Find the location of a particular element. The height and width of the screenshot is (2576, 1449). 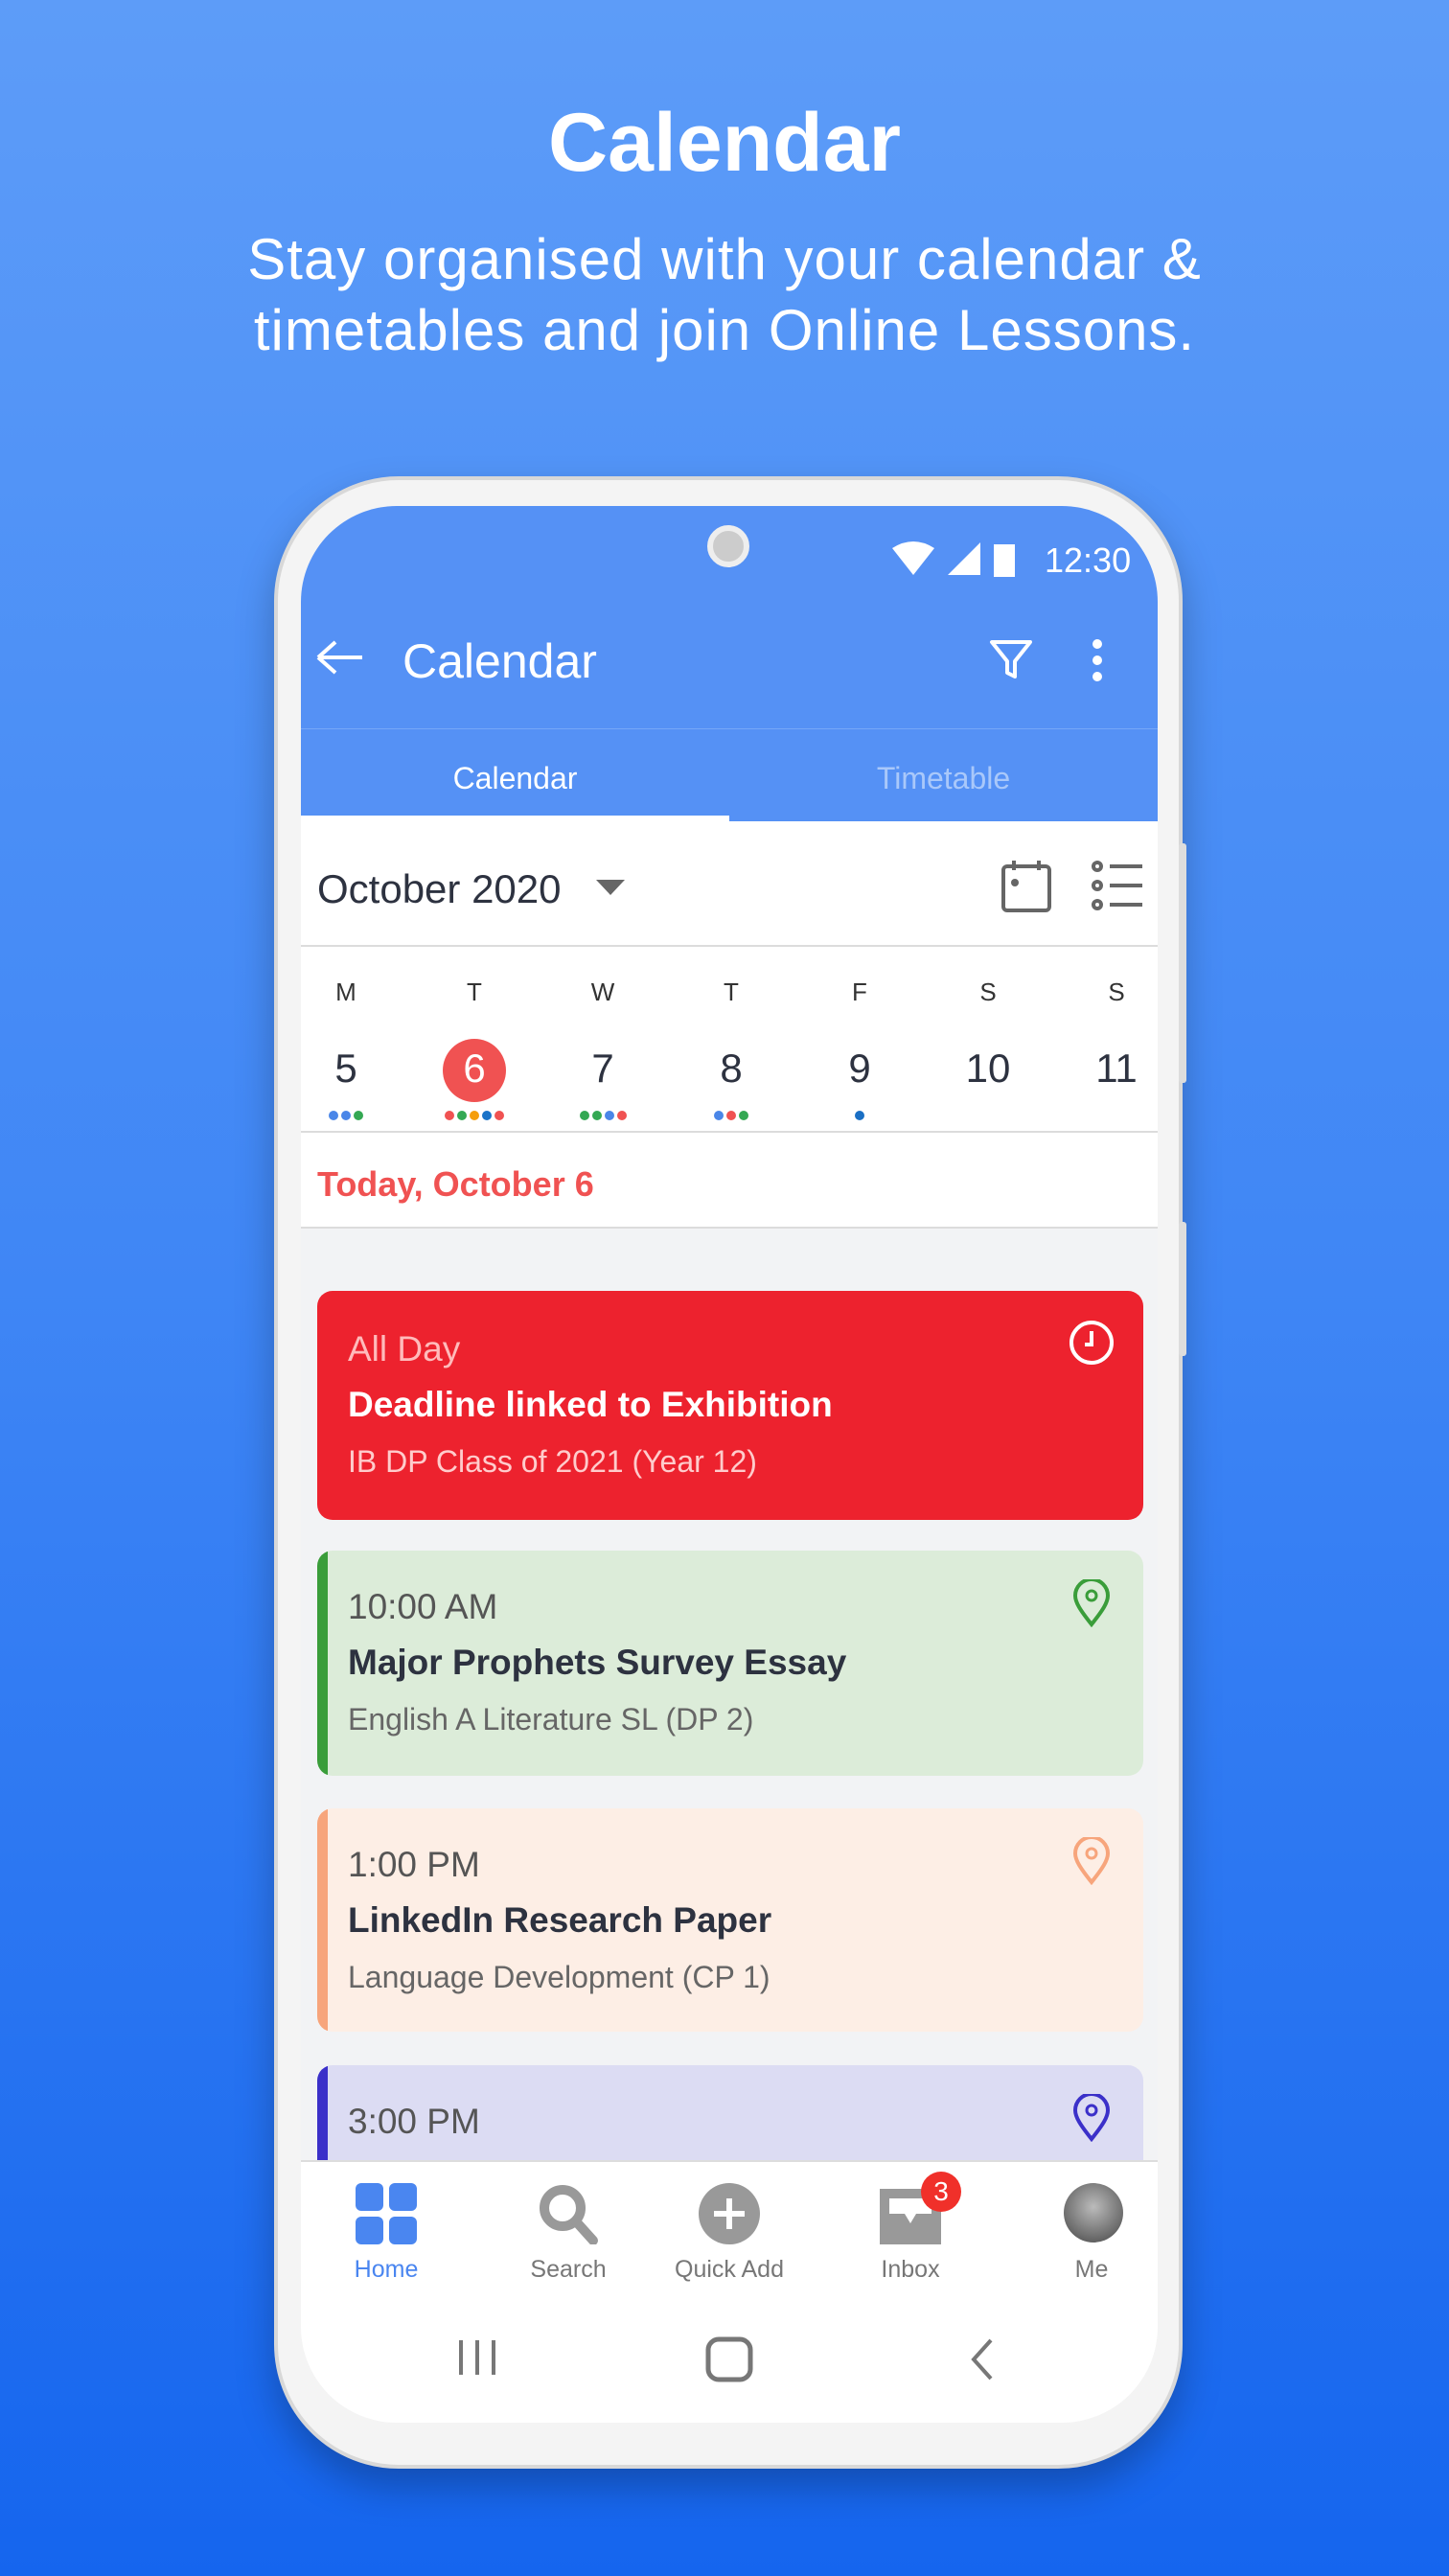

day-7: 7 is located at coordinates (603, 1069).